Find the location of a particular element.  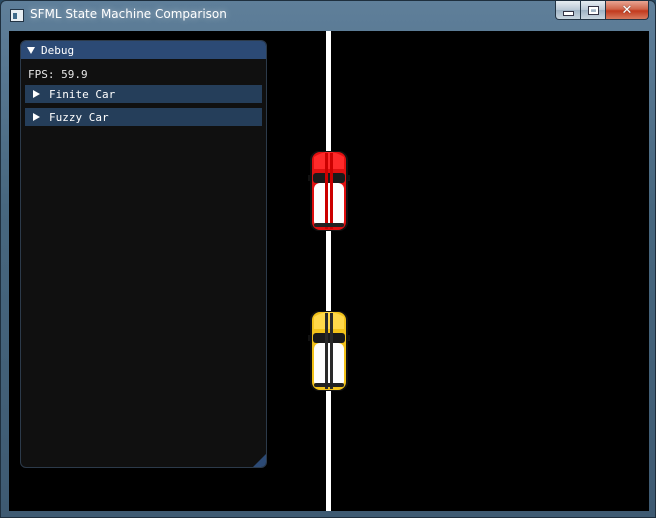

title-bar: SFML State Machine Comparison ✕ is located at coordinates (328, 16).